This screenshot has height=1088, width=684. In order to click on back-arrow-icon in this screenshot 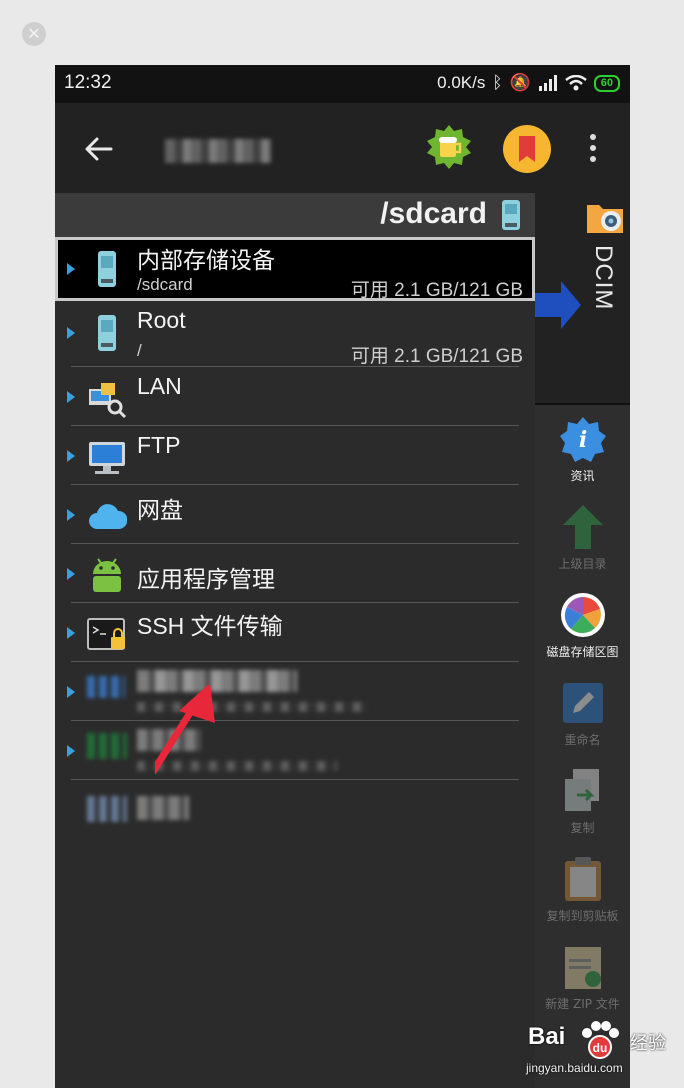, I will do `click(99, 149)`.